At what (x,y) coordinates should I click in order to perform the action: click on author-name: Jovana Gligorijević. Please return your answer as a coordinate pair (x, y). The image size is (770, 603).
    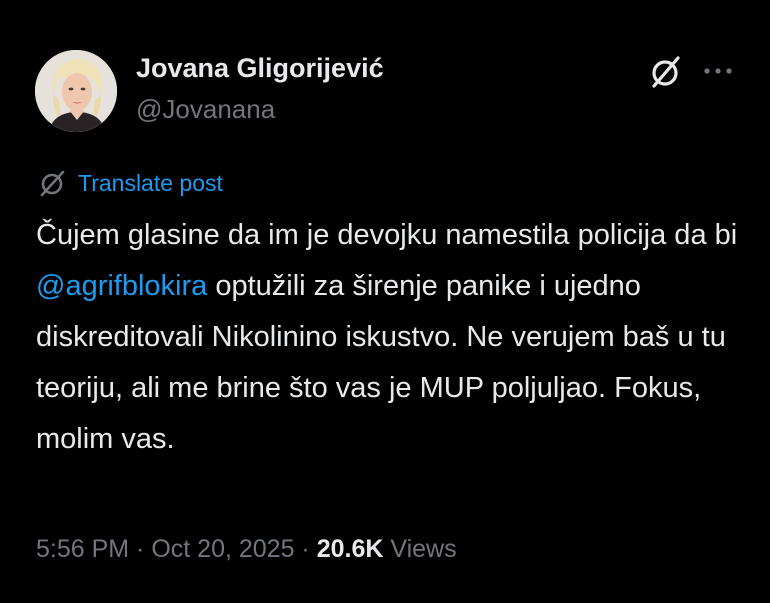
    Looking at the image, I should click on (260, 68).